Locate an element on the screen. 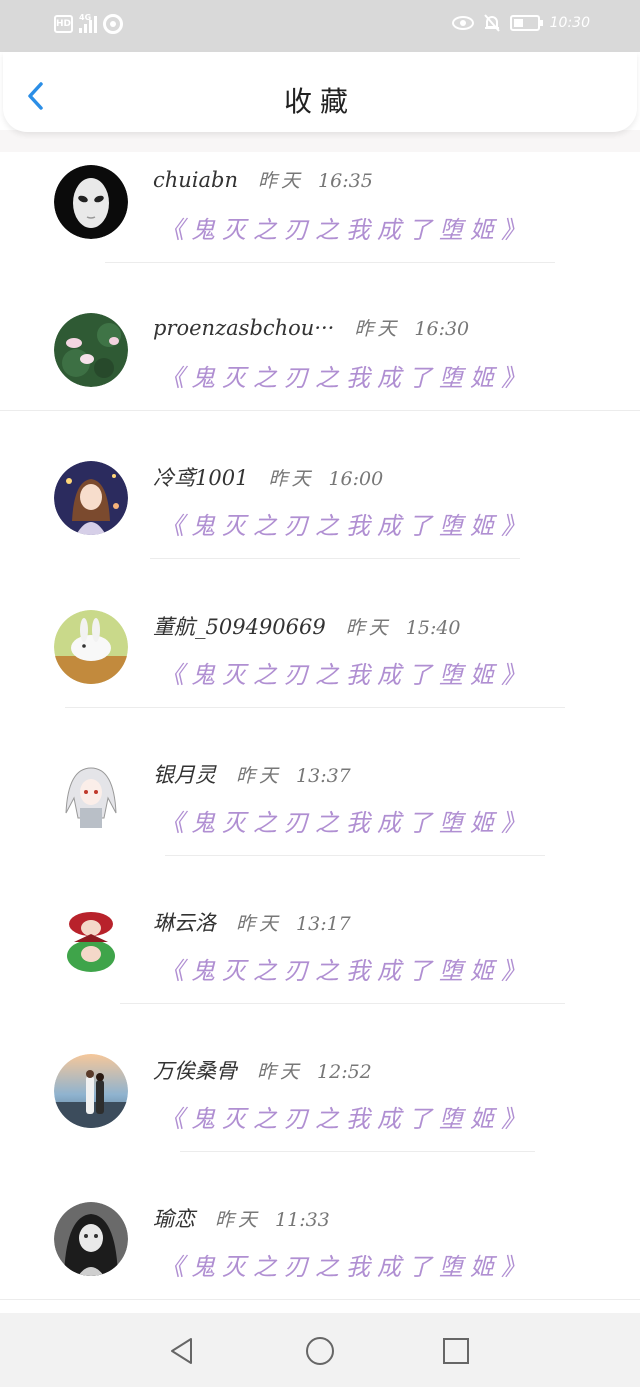 This screenshot has height=1387, width=640. user-name: 瑜恋 is located at coordinates (174, 1218).